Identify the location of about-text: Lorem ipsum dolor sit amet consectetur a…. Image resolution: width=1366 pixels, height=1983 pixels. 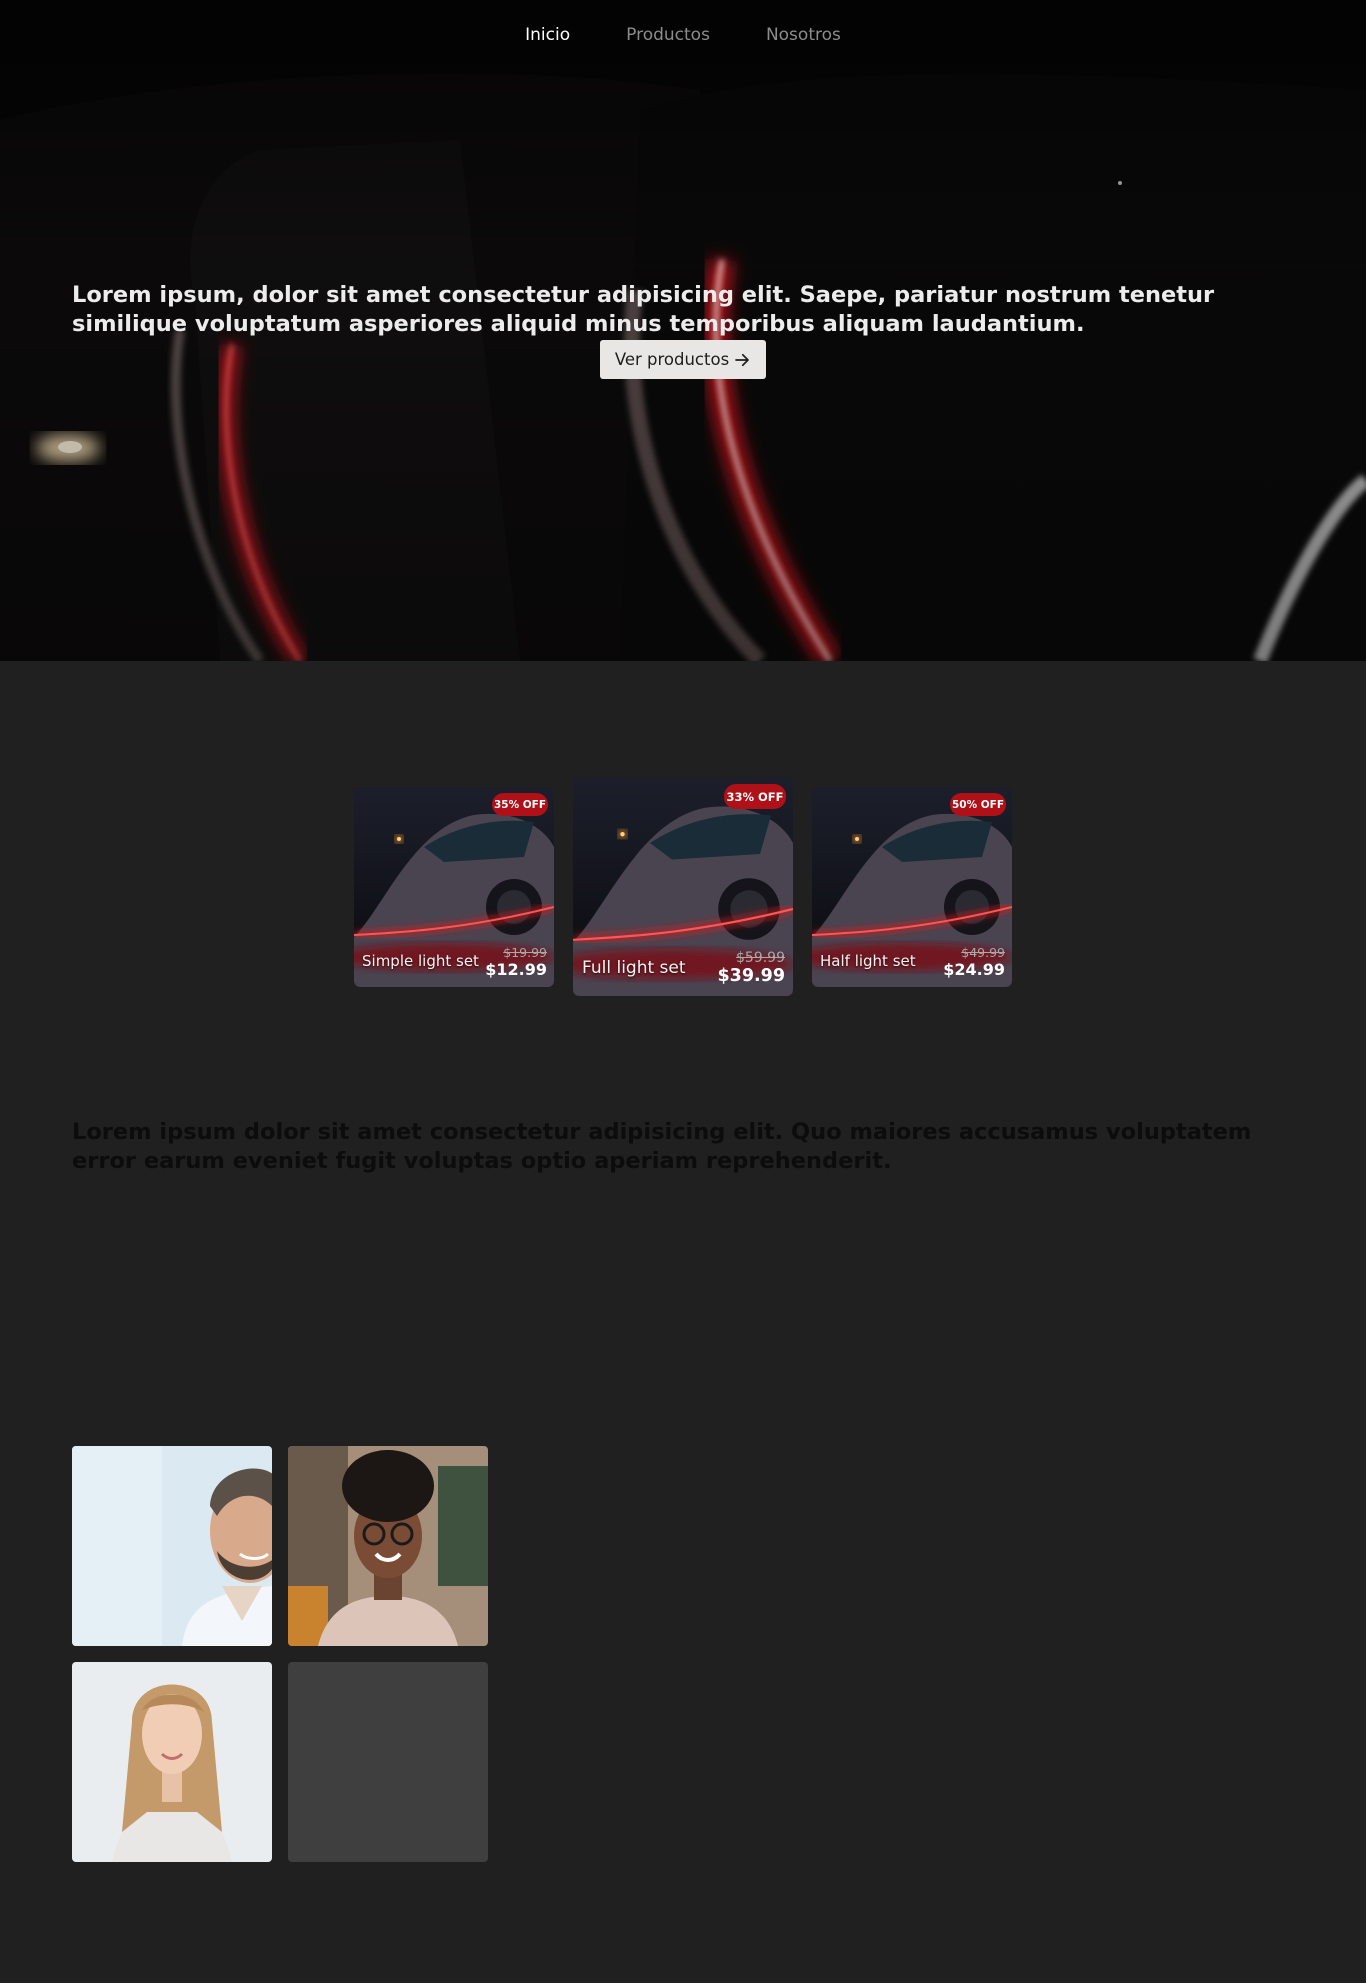
(662, 1146).